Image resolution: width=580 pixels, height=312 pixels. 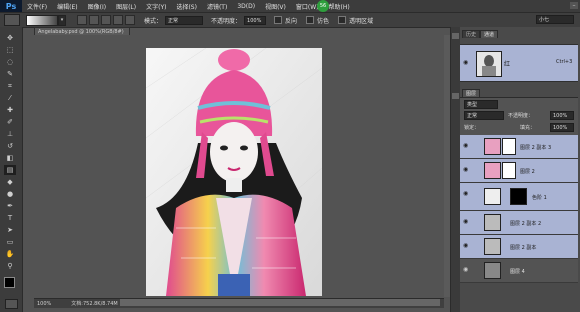 What do you see at coordinates (10, 230) in the screenshot?
I see `path-selection-tool-icon: ➤` at bounding box center [10, 230].